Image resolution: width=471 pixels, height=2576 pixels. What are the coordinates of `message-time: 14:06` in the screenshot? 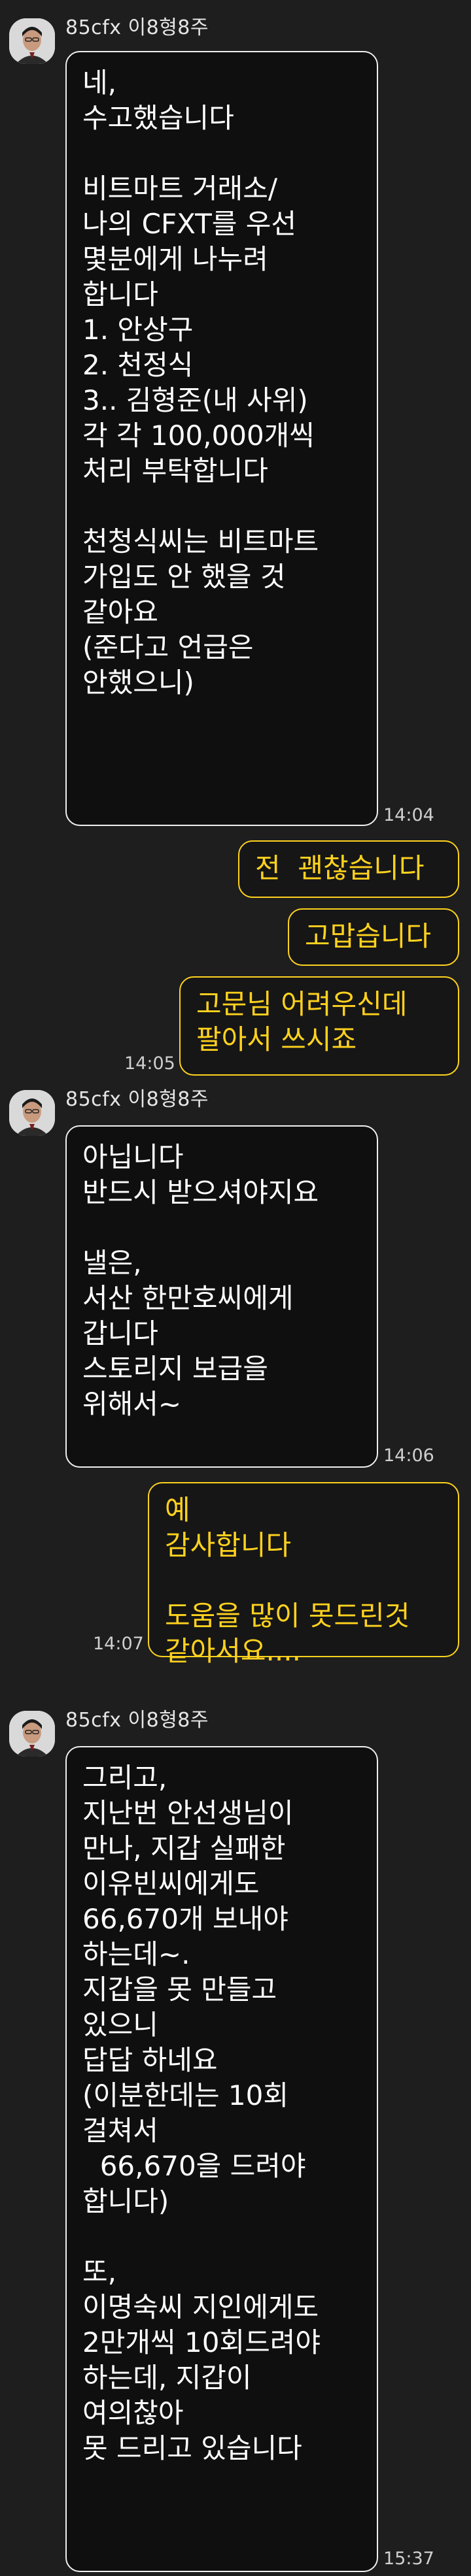 It's located at (409, 1455).